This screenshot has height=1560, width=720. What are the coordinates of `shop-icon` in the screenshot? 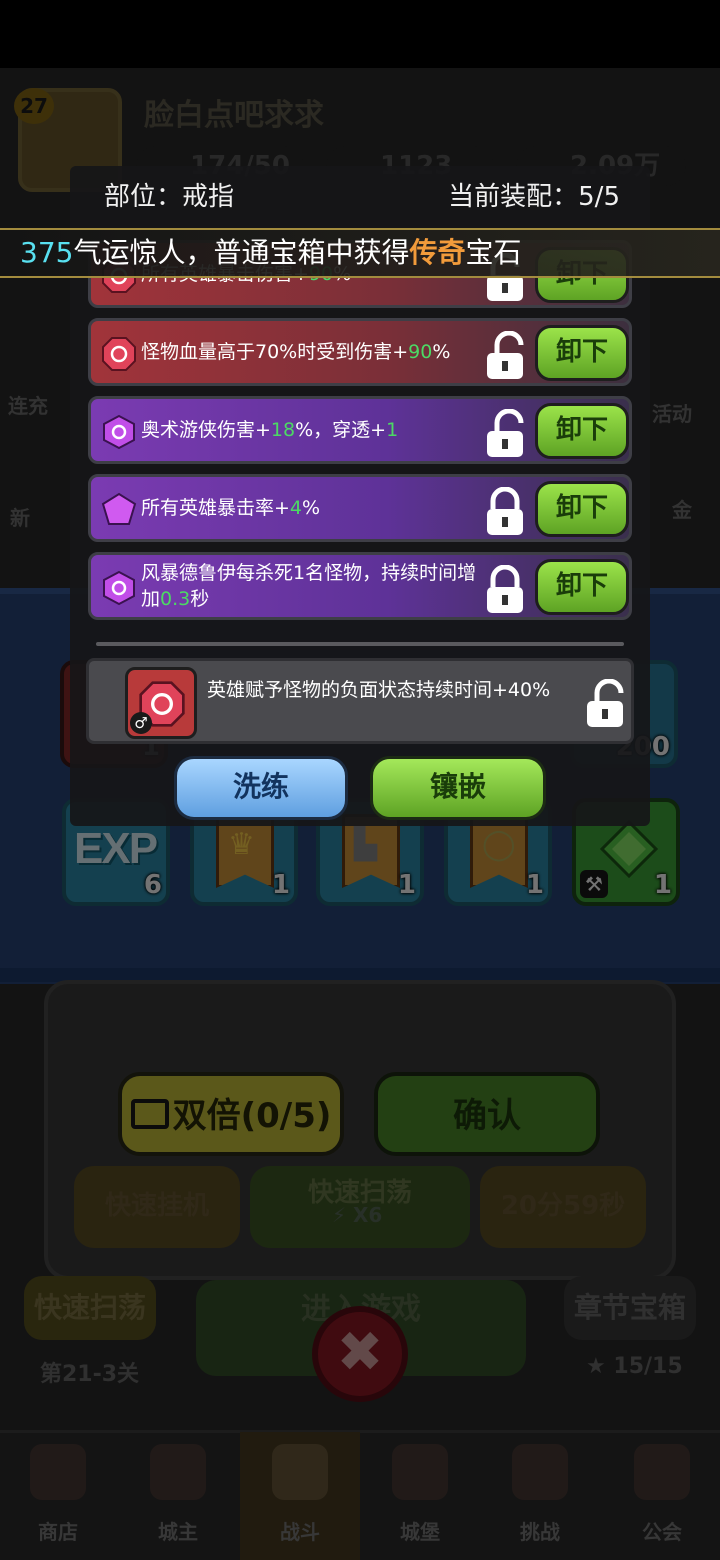 It's located at (58, 1472).